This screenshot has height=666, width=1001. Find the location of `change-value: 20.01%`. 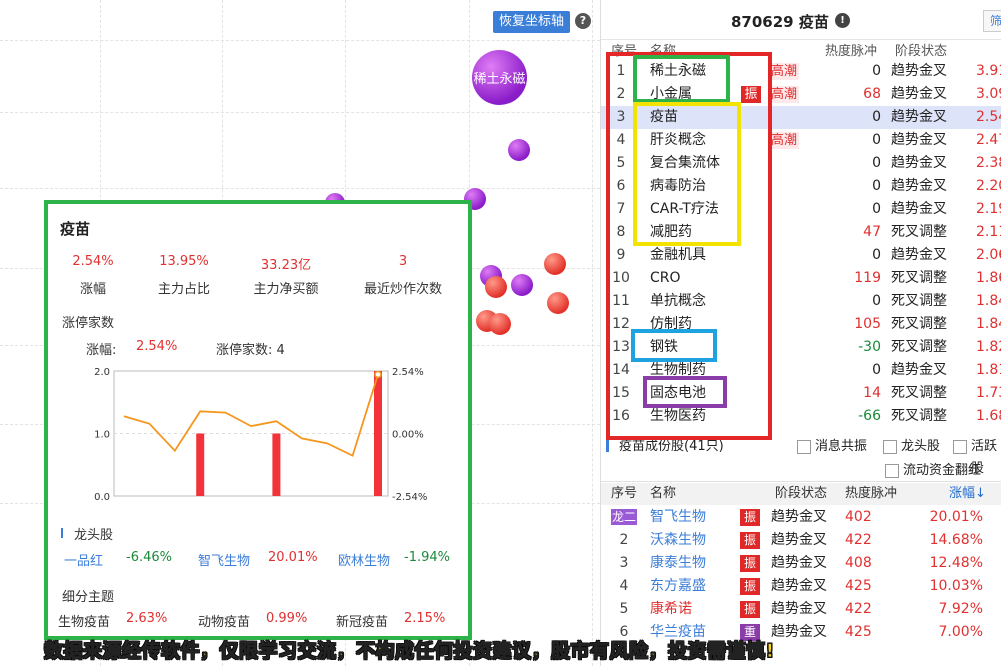

change-value: 20.01% is located at coordinates (956, 517).